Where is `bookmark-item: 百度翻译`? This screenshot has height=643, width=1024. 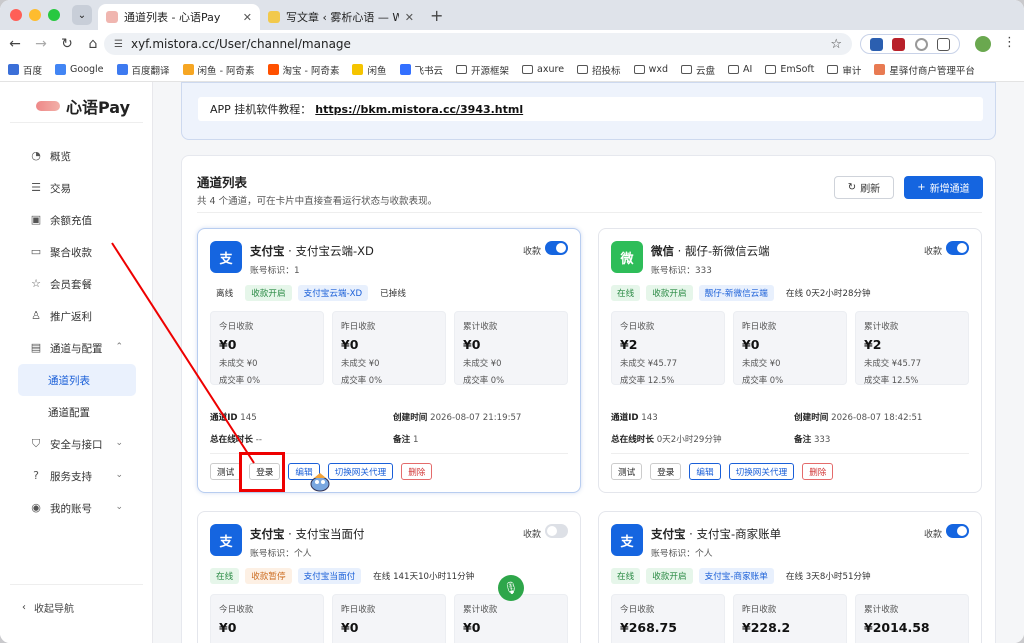 bookmark-item: 百度翻译 is located at coordinates (143, 70).